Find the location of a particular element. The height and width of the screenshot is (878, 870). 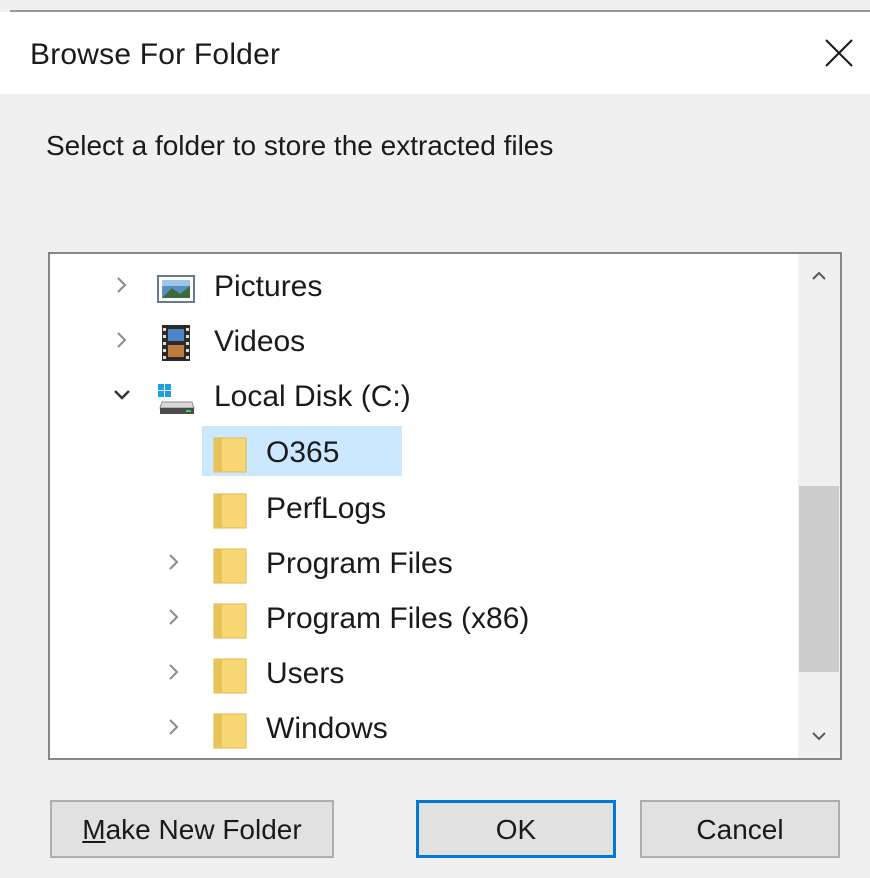

button-label: ake New Folder is located at coordinates (203, 829).